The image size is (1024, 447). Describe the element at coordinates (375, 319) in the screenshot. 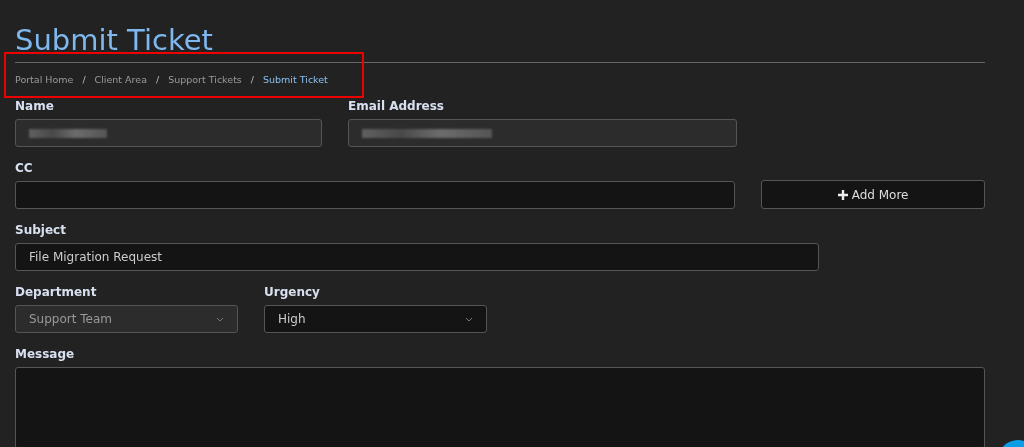

I see `select-field: High` at that location.